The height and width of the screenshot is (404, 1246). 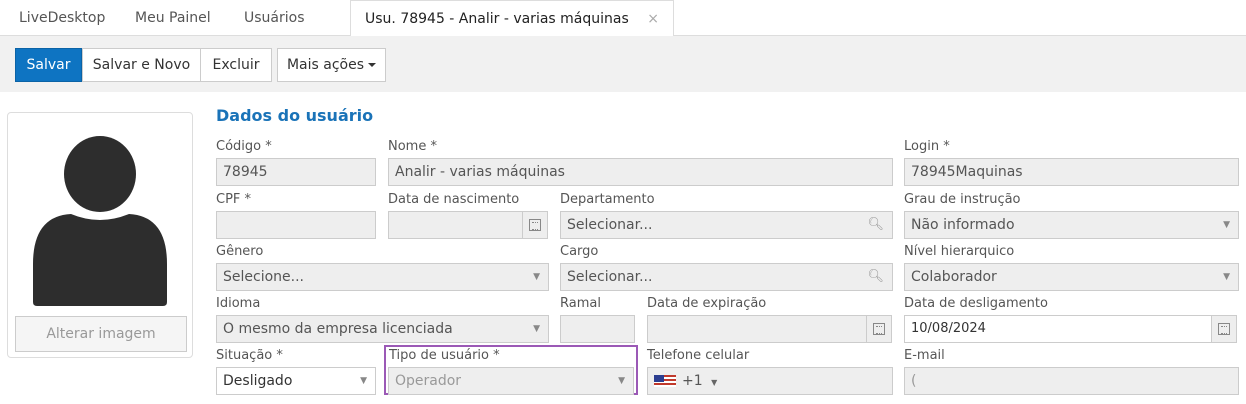 I want to click on email-label: E-mail, so click(x=924, y=355).